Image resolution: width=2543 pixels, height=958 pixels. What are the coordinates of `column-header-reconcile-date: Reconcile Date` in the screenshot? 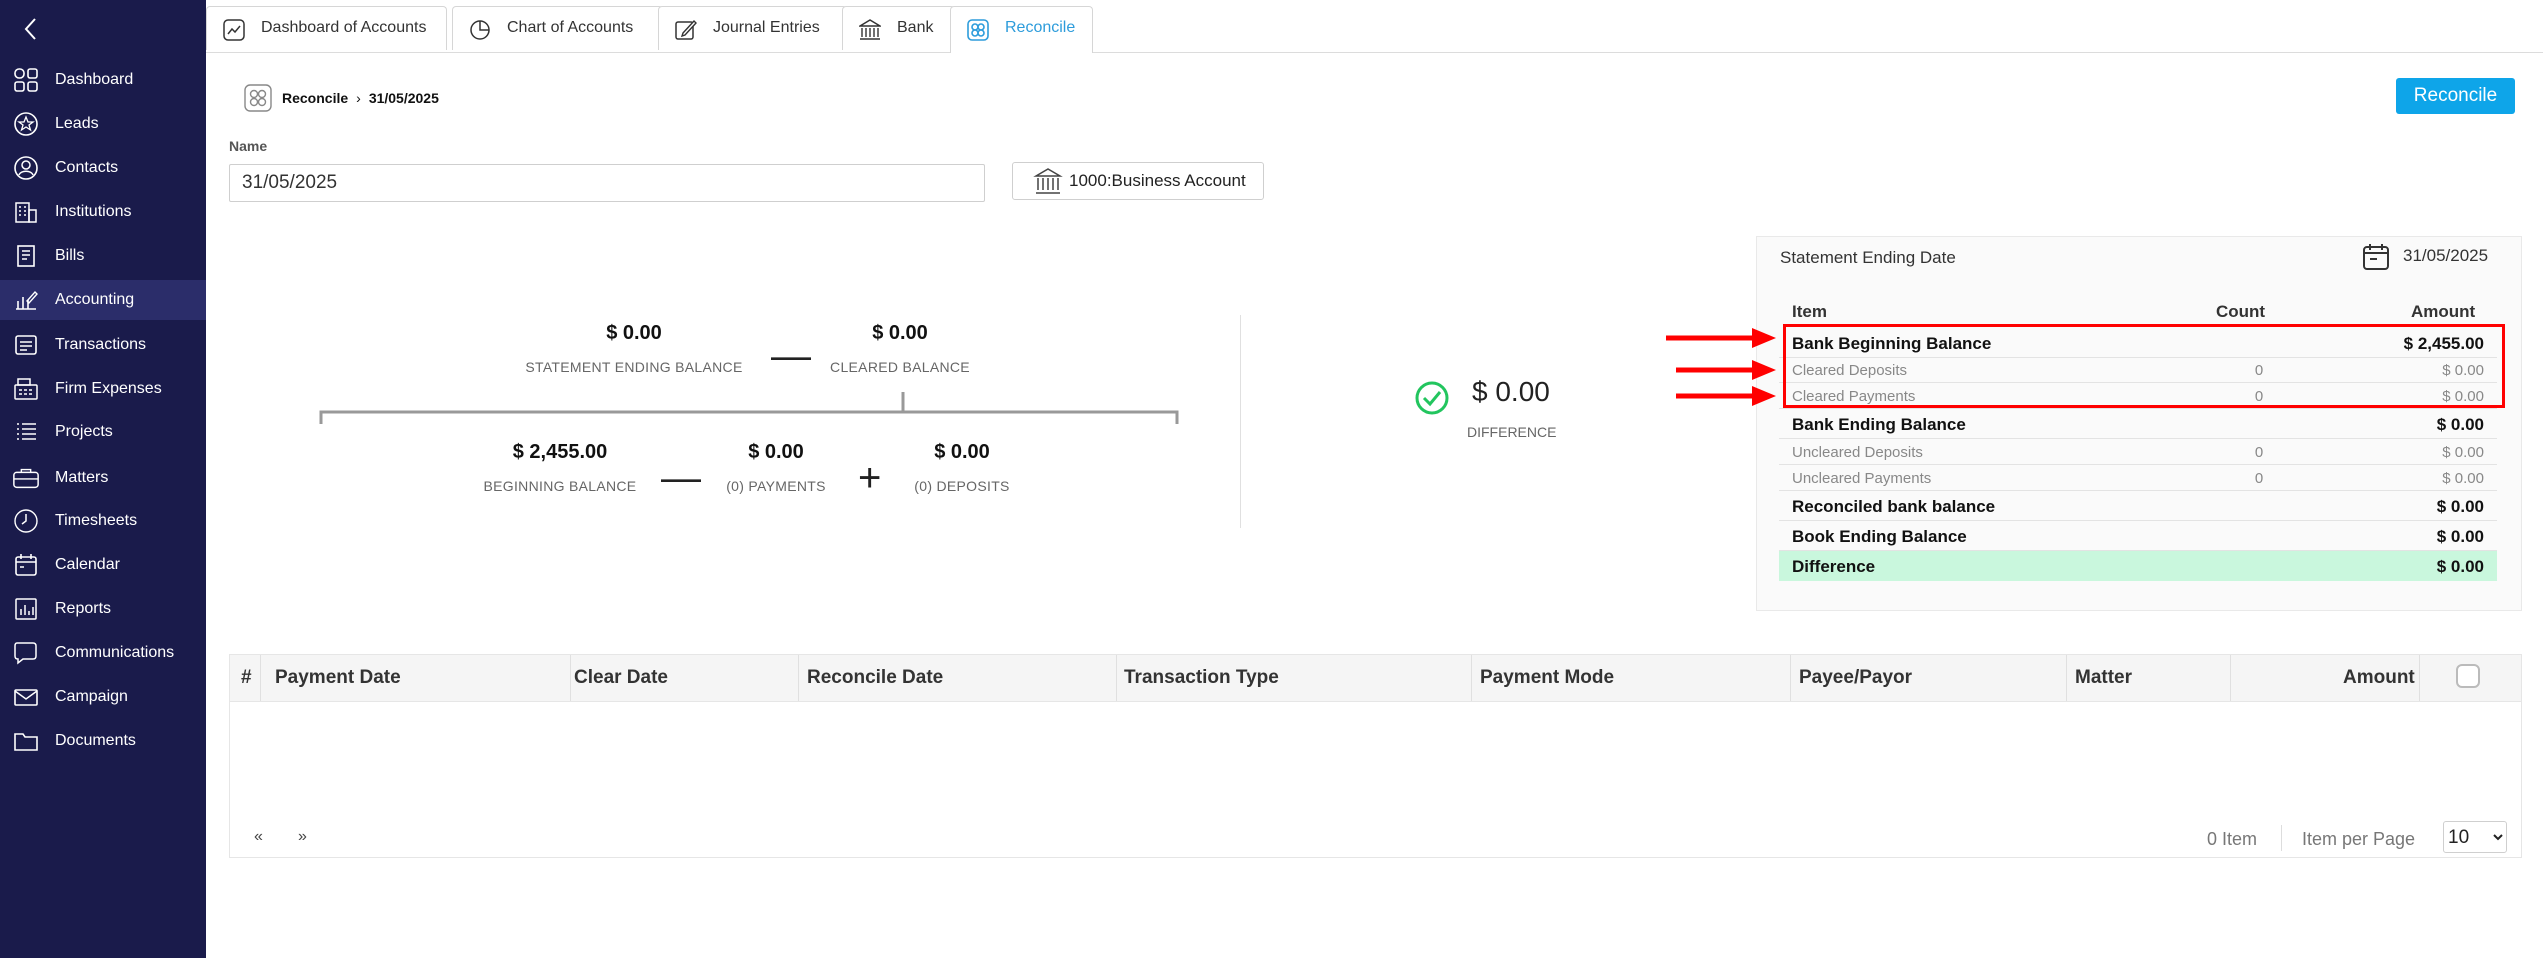 It's located at (875, 678).